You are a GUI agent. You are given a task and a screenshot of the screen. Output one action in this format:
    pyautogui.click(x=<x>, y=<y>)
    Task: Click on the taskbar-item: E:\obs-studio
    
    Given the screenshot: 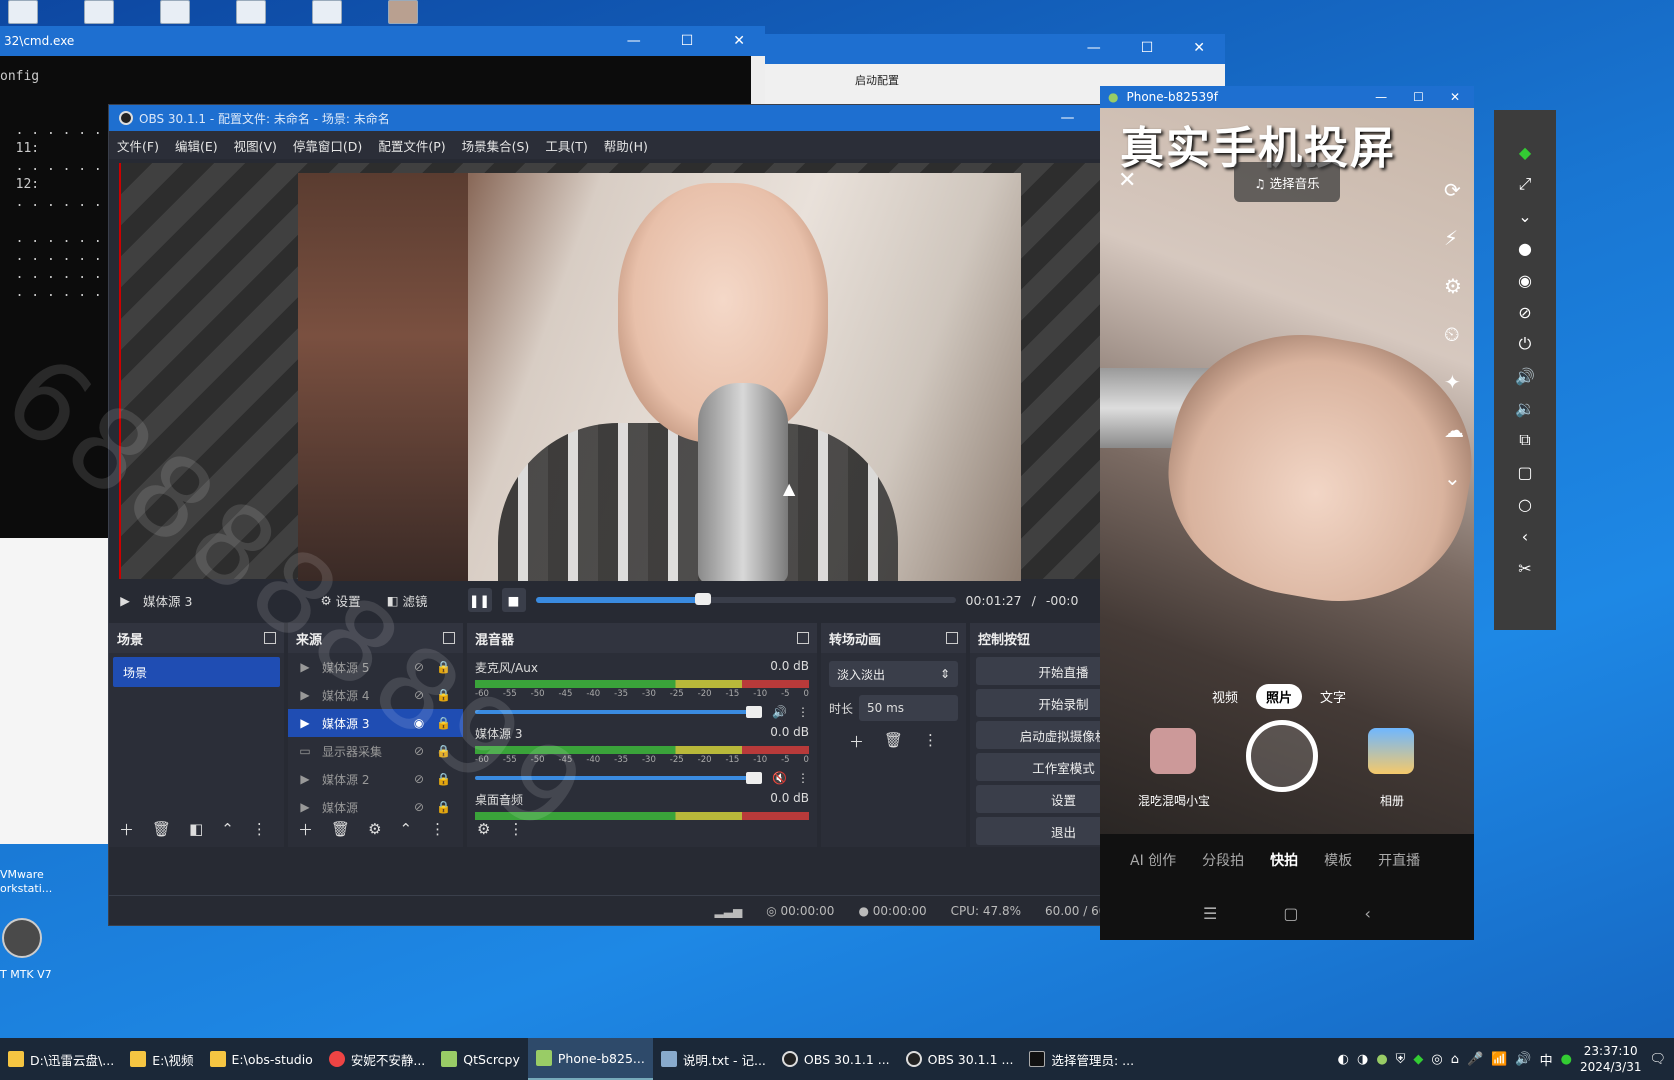 What is the action you would take?
    pyautogui.click(x=261, y=1059)
    